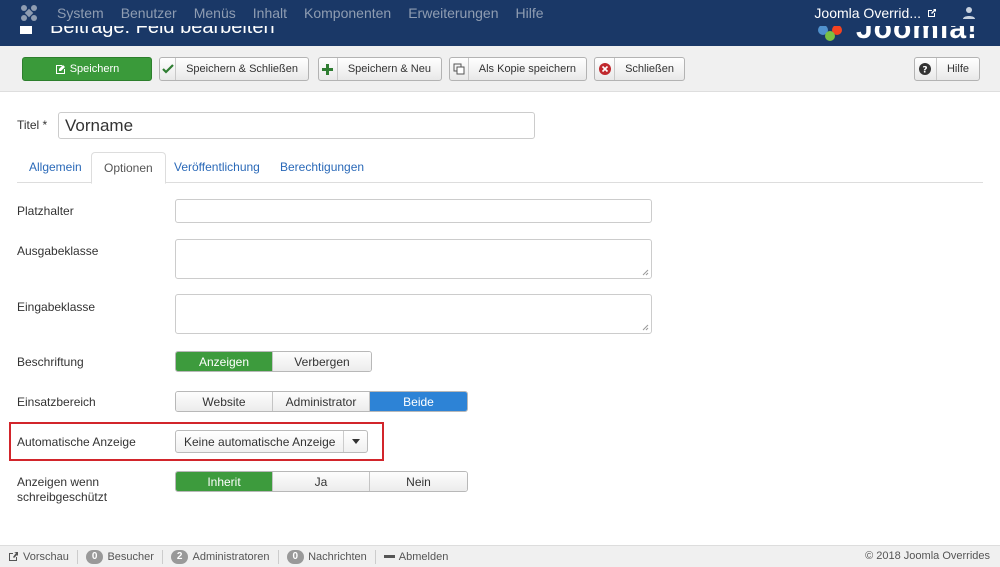 The image size is (1000, 567). I want to click on auto-display-label: Automatische Anzeige, so click(76, 442).